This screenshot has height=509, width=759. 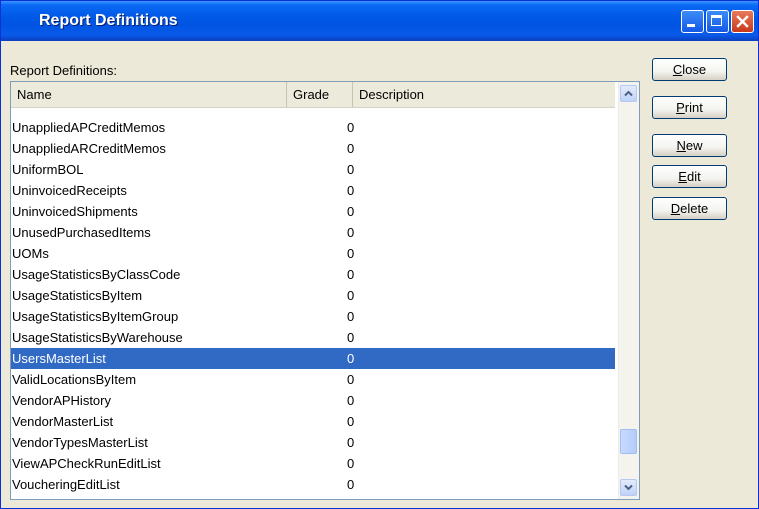 I want to click on row-name: UnusedPurchasedItems, so click(x=81, y=232).